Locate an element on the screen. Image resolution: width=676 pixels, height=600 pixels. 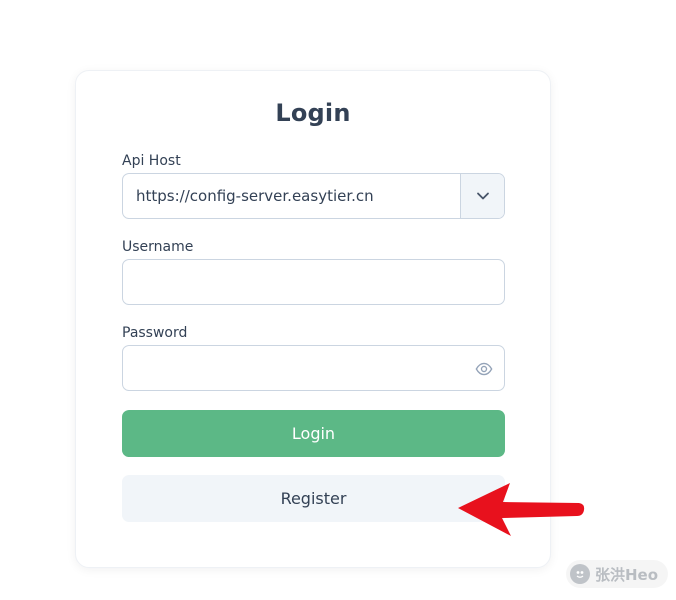
register-button: Register is located at coordinates (313, 498).